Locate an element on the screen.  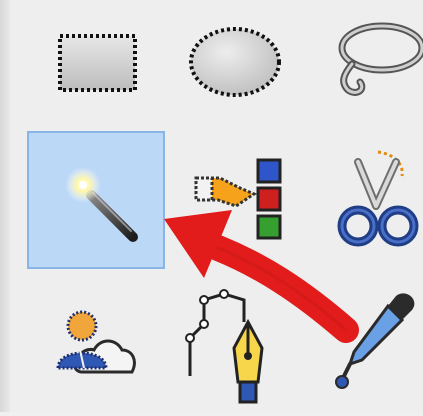
ellipse-select-tool: Ellipse Select is located at coordinates (235, 77).